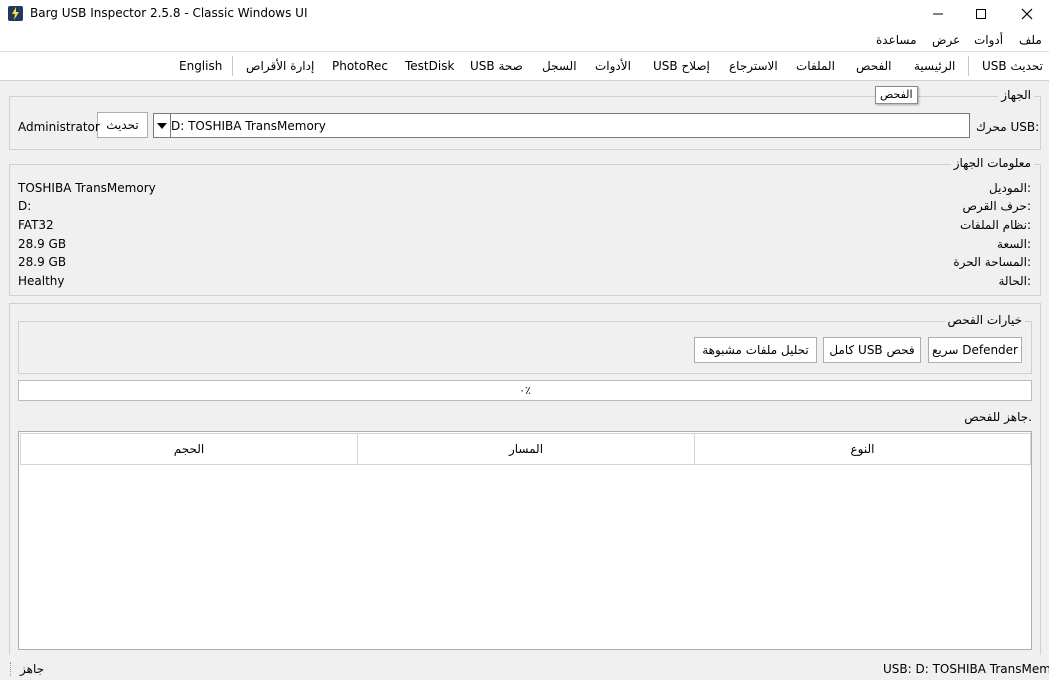  I want to click on scan-status-text: جاهز للفحص., so click(998, 417).